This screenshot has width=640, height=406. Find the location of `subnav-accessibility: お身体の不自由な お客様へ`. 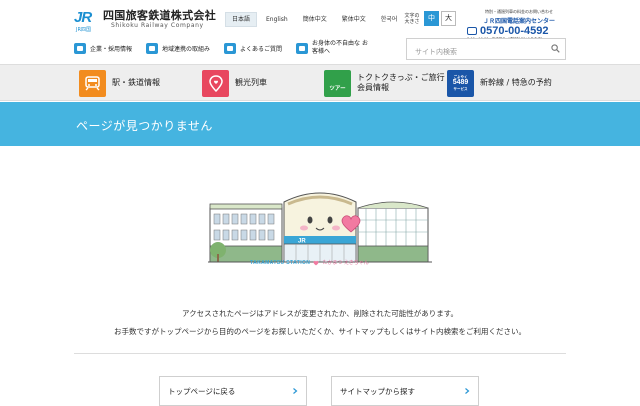

subnav-accessibility: お身体の不自由な お客様へ is located at coordinates (334, 48).